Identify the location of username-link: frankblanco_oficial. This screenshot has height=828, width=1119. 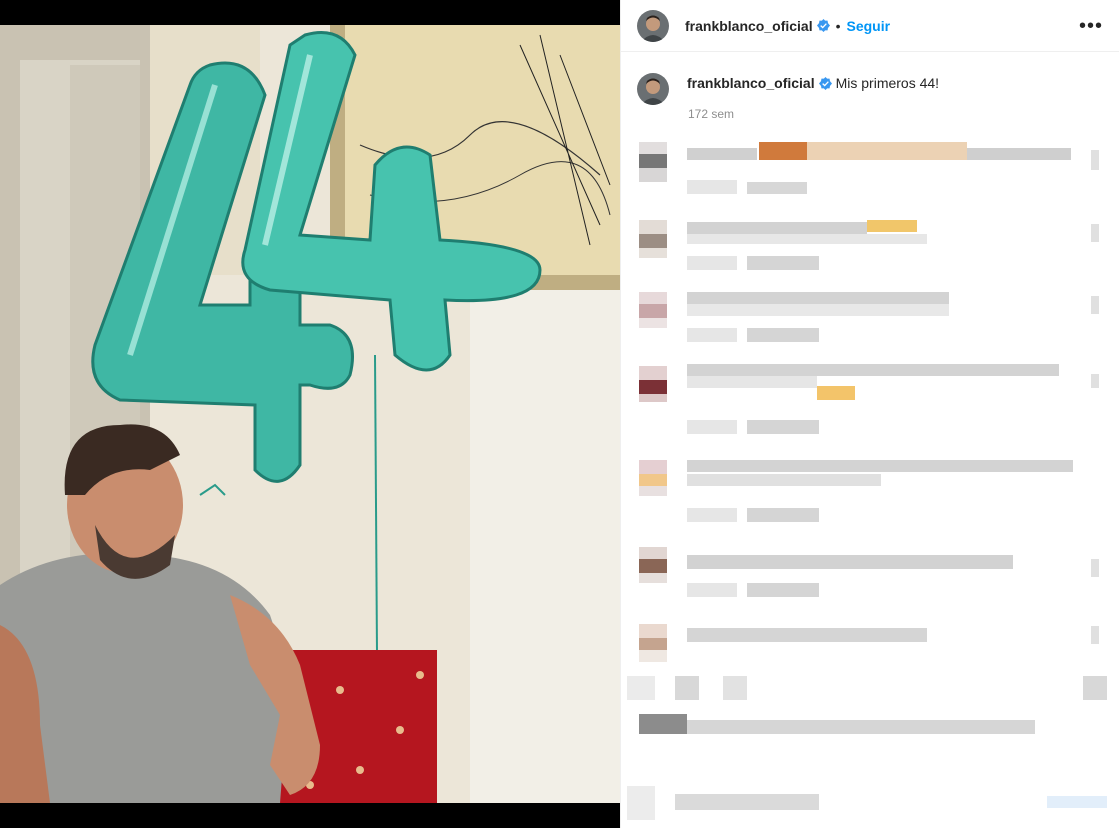
(749, 26).